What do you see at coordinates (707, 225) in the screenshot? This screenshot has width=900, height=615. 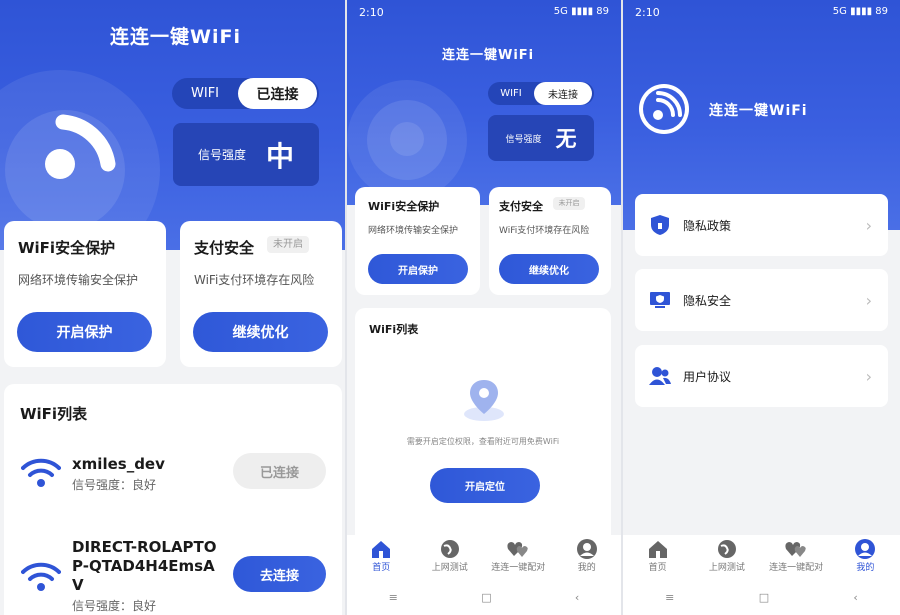 I see `menu-label: 隐私政策` at bounding box center [707, 225].